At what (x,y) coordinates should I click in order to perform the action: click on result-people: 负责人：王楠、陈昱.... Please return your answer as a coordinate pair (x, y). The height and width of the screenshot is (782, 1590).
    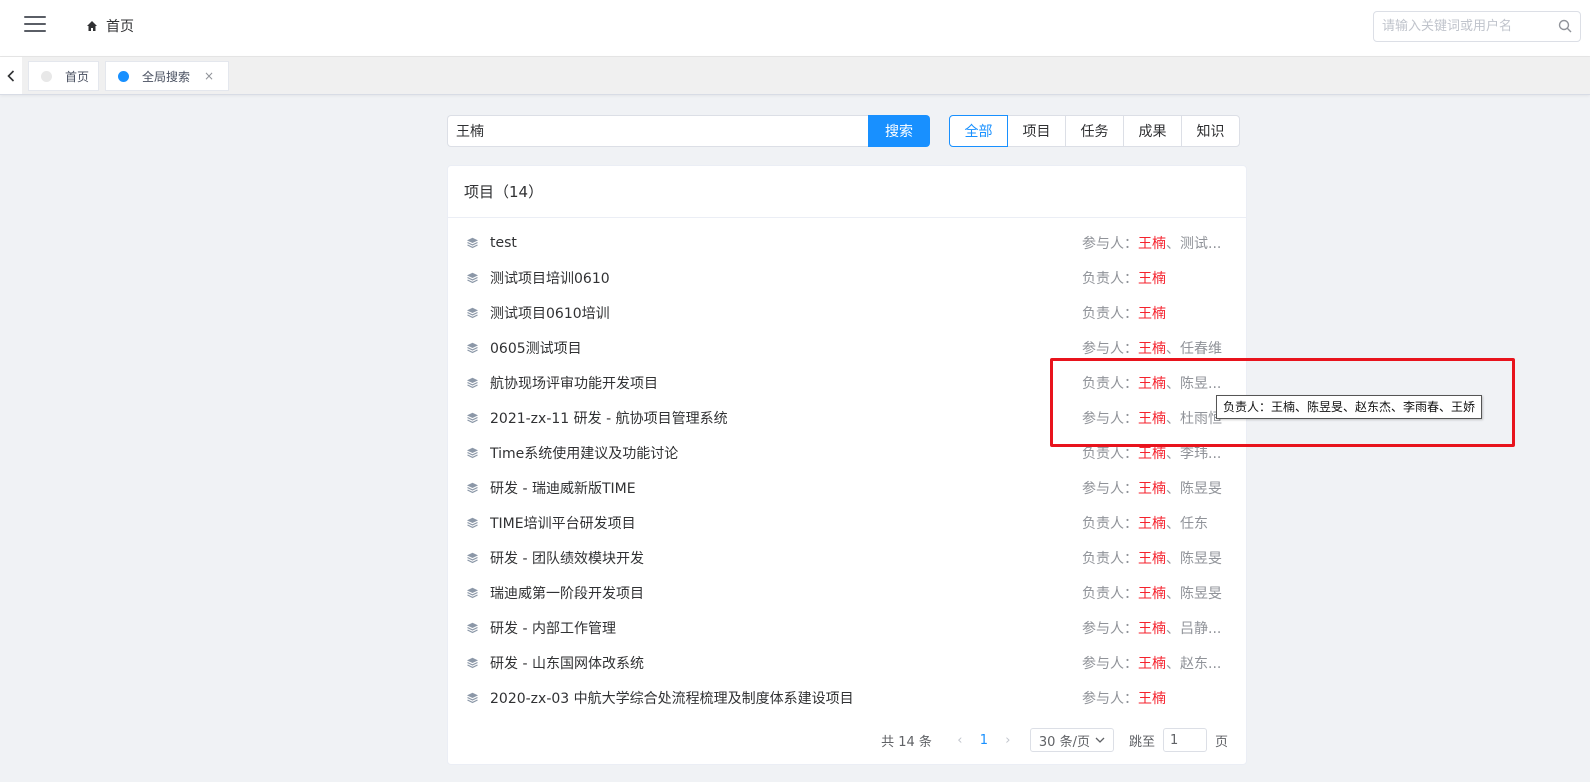
    Looking at the image, I should click on (1154, 383).